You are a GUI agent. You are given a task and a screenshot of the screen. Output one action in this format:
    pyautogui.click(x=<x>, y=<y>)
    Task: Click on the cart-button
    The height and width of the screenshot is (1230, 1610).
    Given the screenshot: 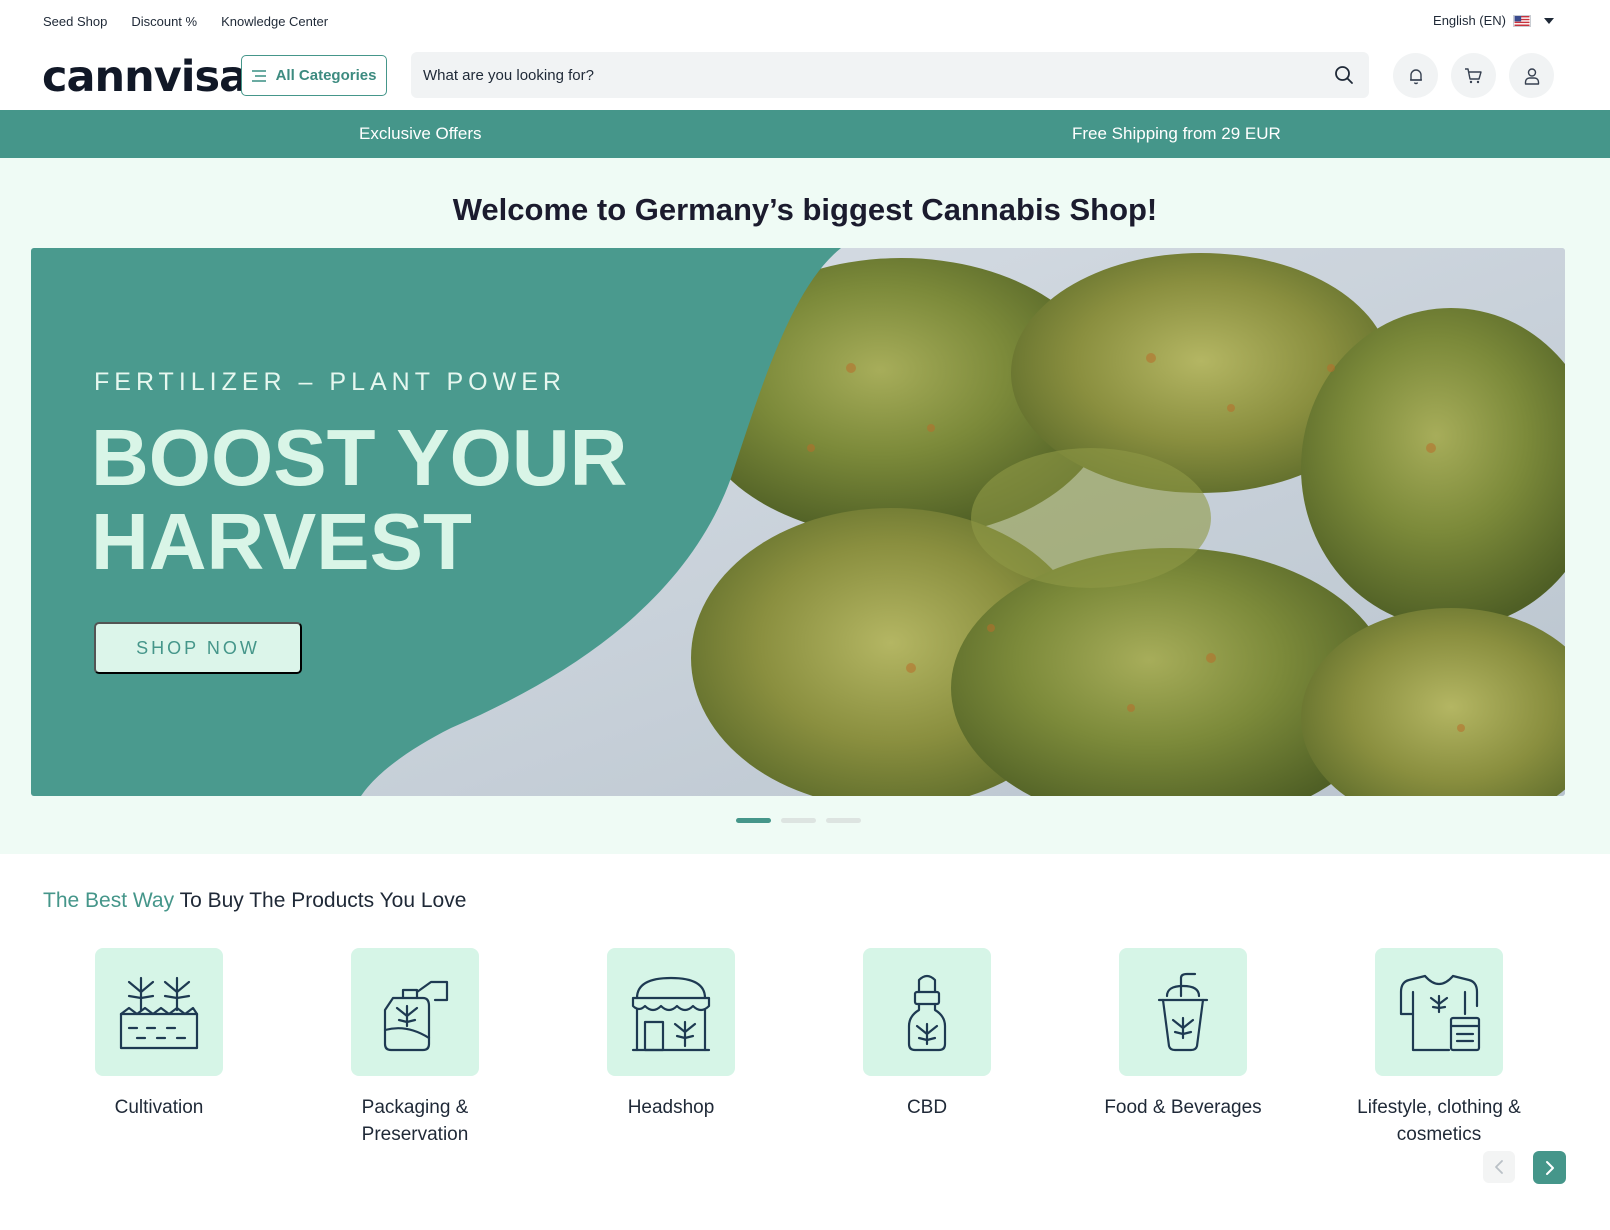 What is the action you would take?
    pyautogui.click(x=1473, y=75)
    